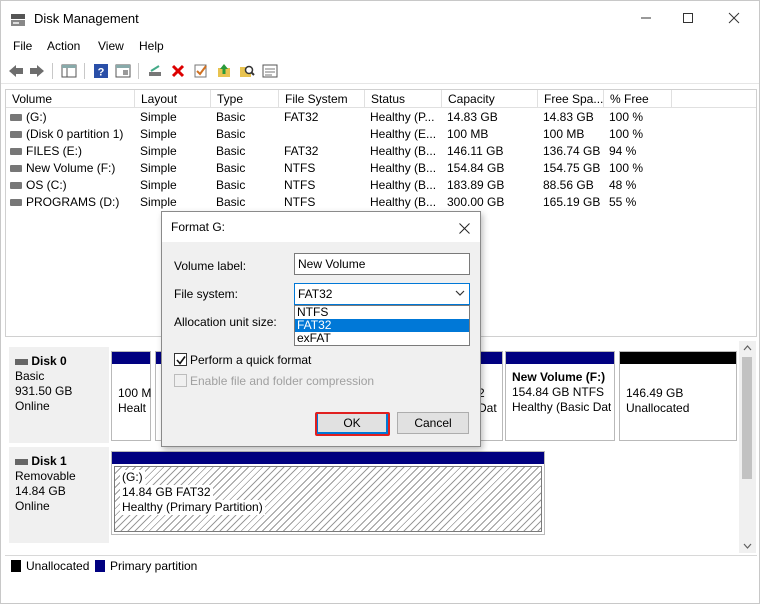  I want to click on disk-1-name: Disk 1, so click(49, 461).